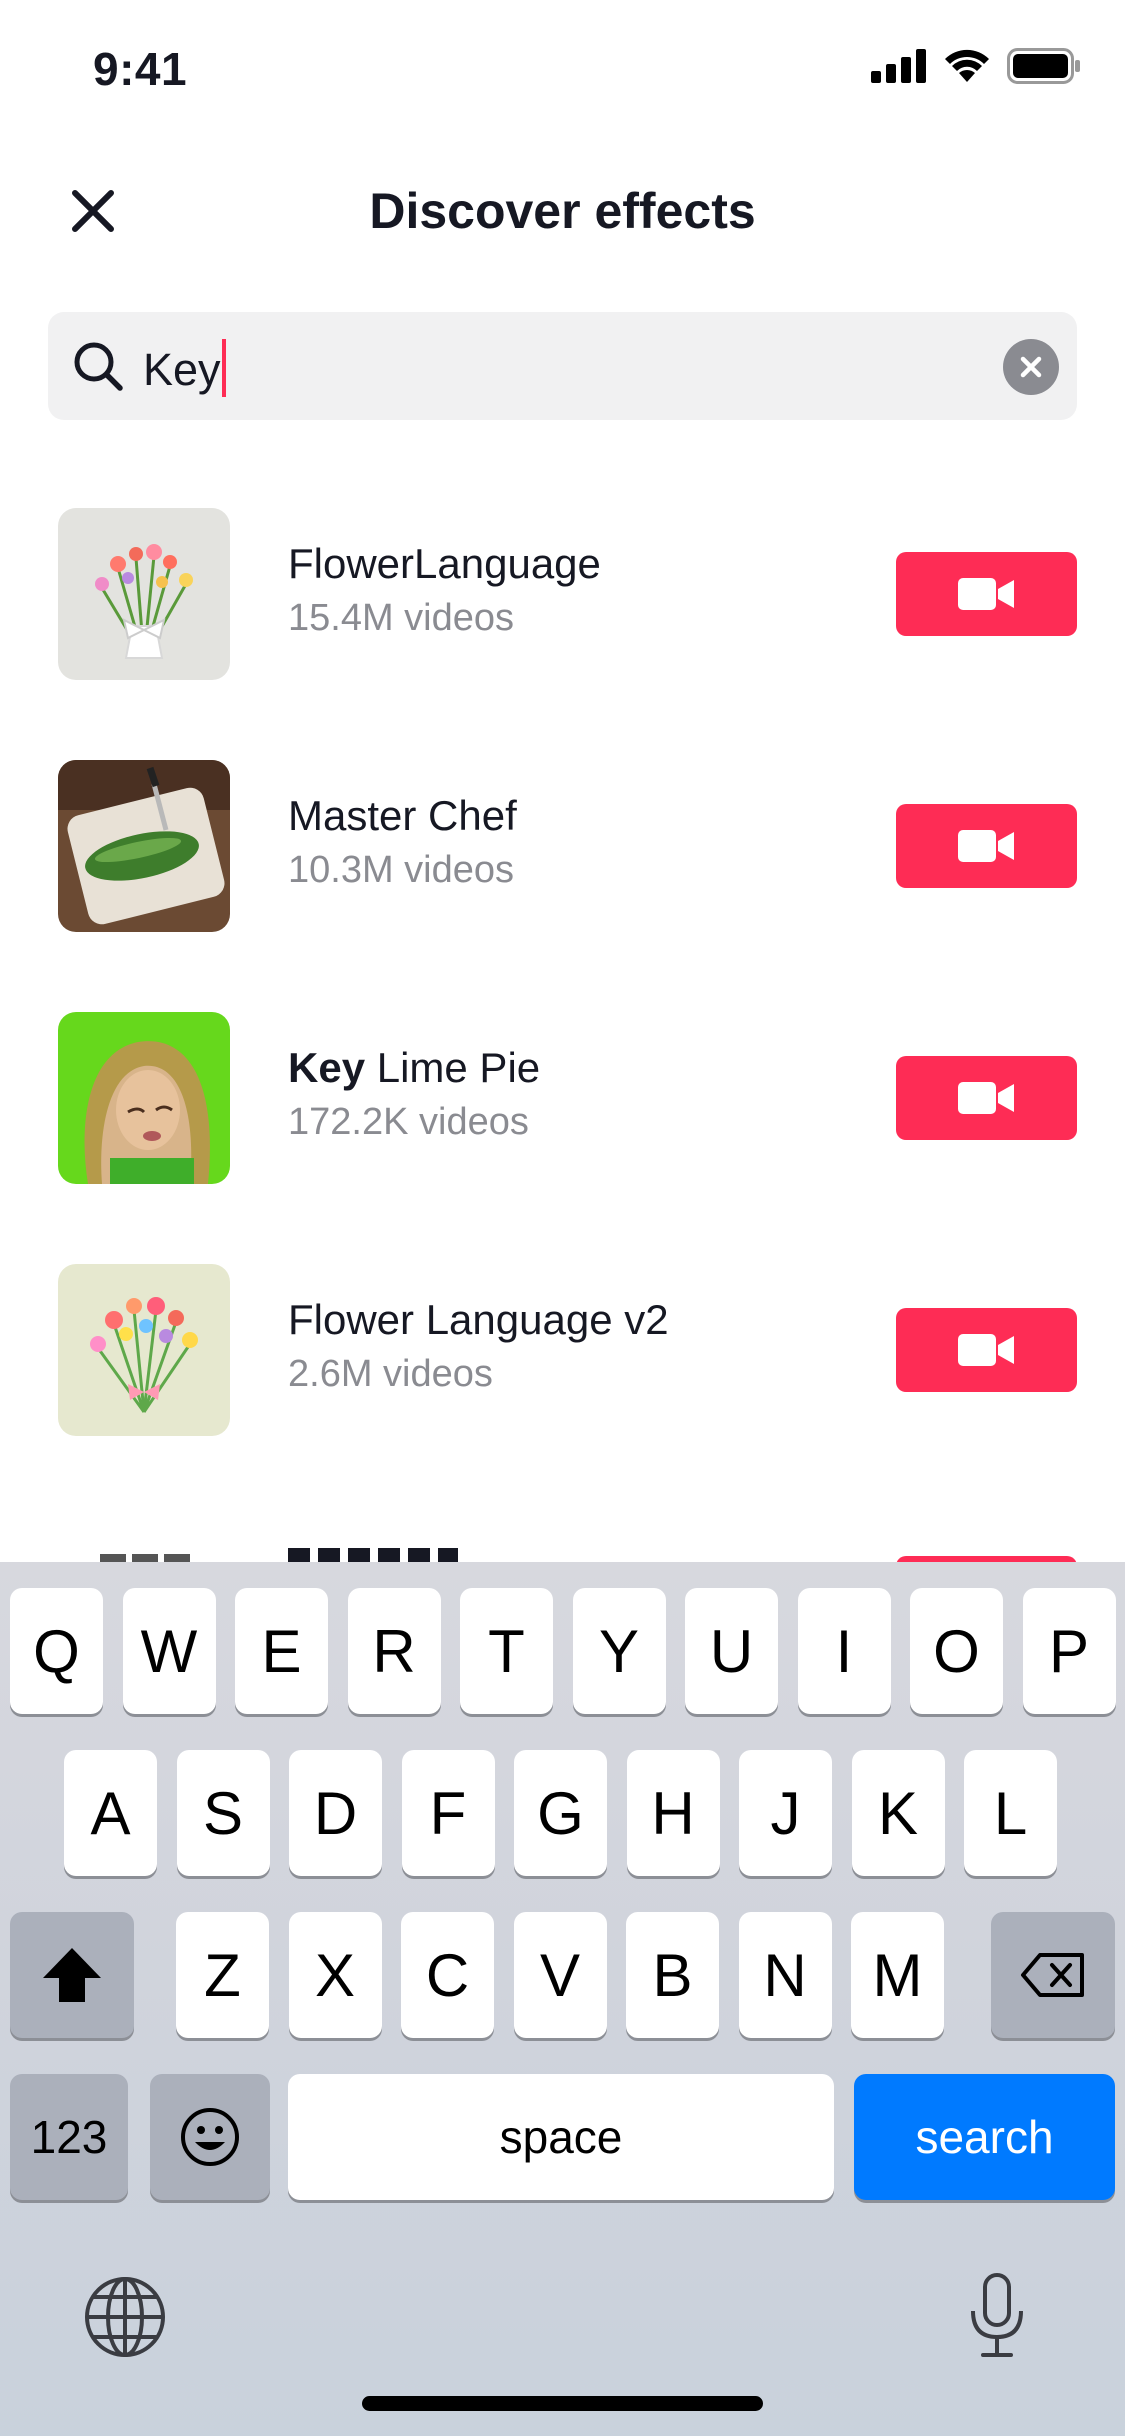 This screenshot has height=2436, width=1125. What do you see at coordinates (69, 2137) in the screenshot?
I see `numbers-key: 123` at bounding box center [69, 2137].